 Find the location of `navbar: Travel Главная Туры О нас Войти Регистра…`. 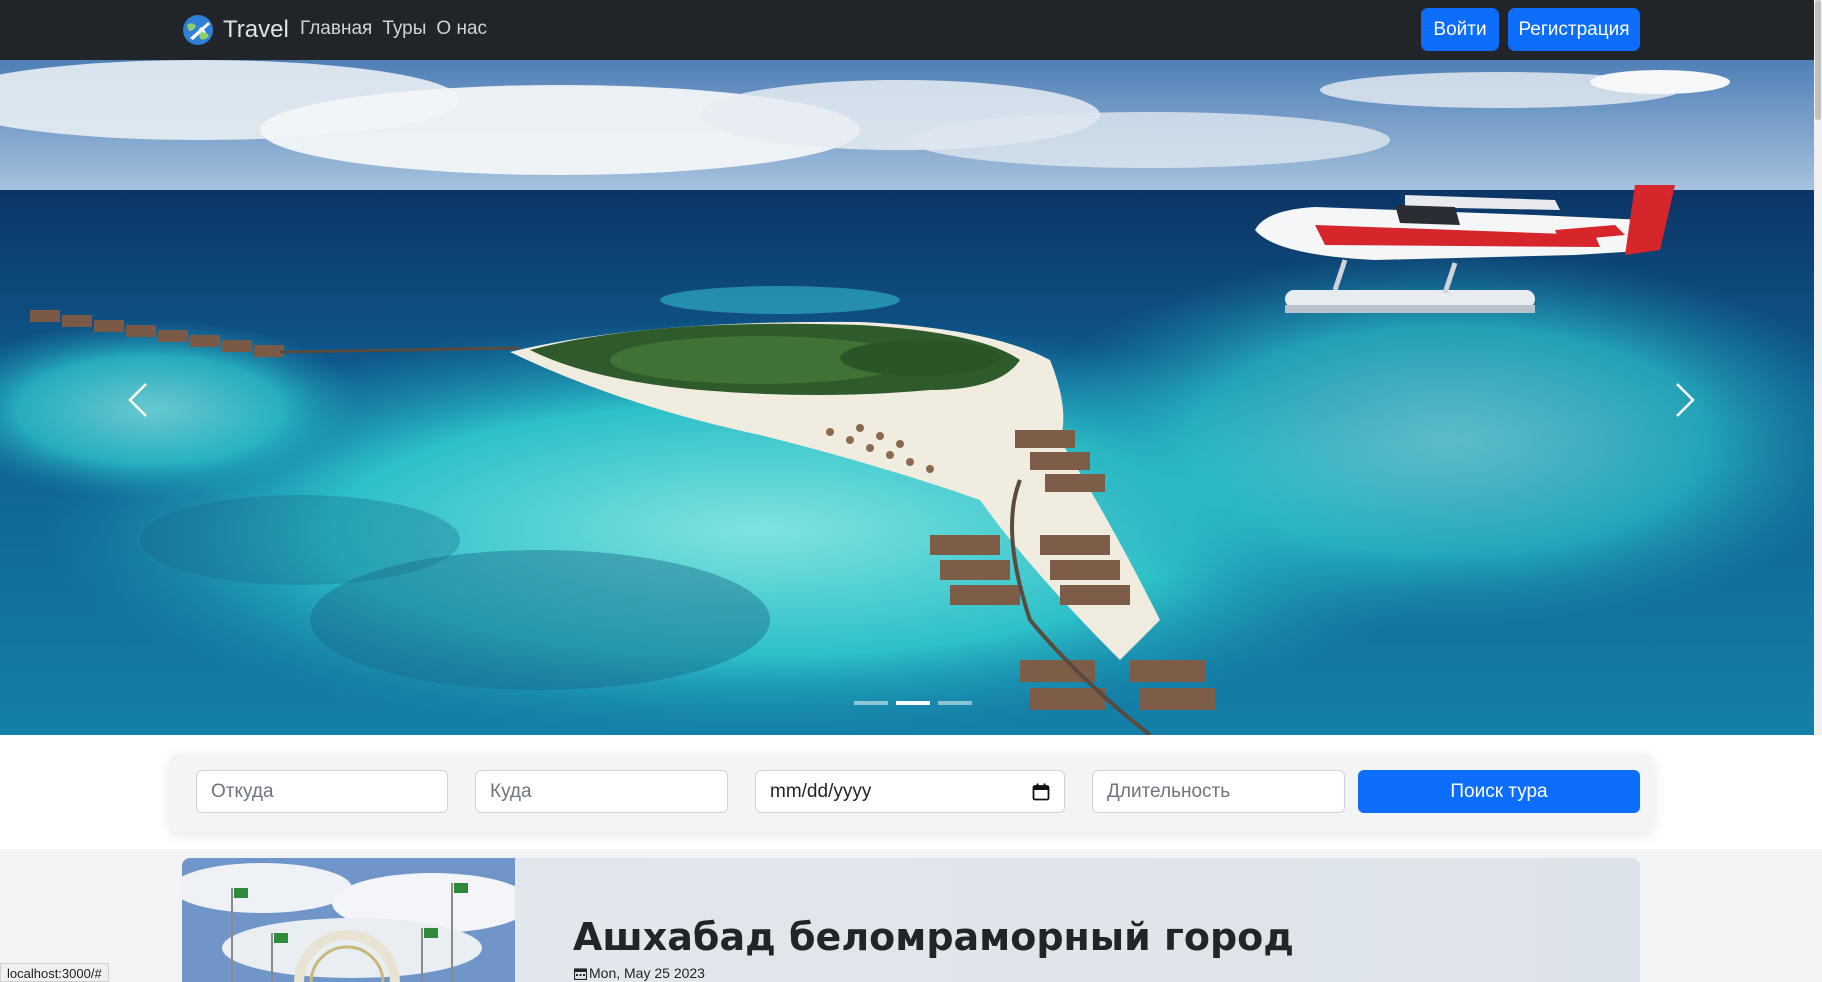

navbar: Travel Главная Туры О нас Войти Регистра… is located at coordinates (911, 30).